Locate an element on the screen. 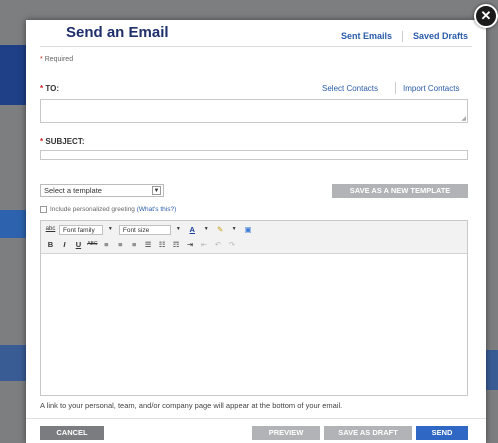 The image size is (498, 443). import-contacts-link: Import Contacts is located at coordinates (431, 88).